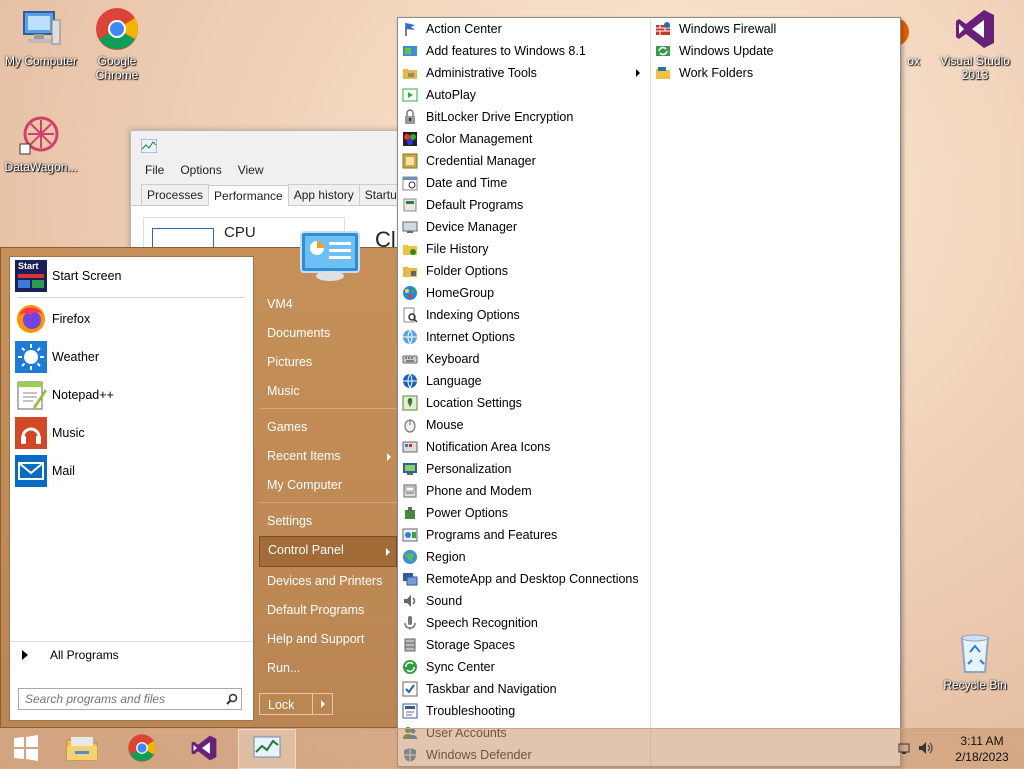 Image resolution: width=1024 pixels, height=769 pixels. Describe the element at coordinates (524, 315) in the screenshot. I see `control-panel-item-indexing-options: Indexing Options` at that location.